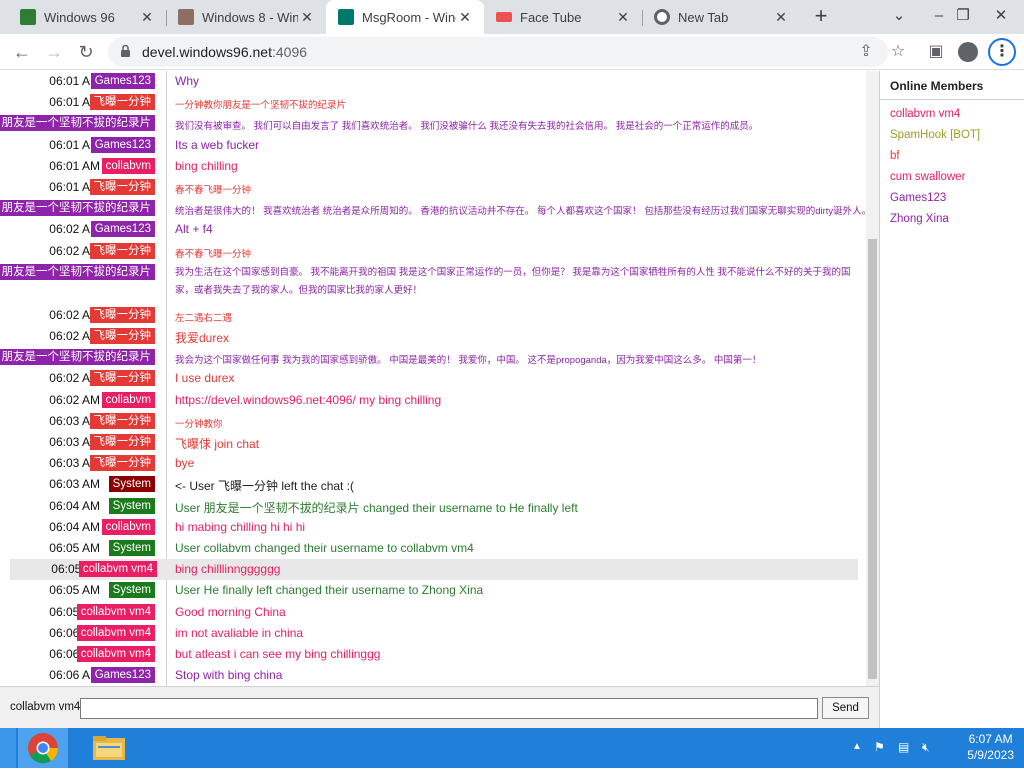 The width and height of the screenshot is (1024, 773). I want to click on lock-icon, so click(125, 50).